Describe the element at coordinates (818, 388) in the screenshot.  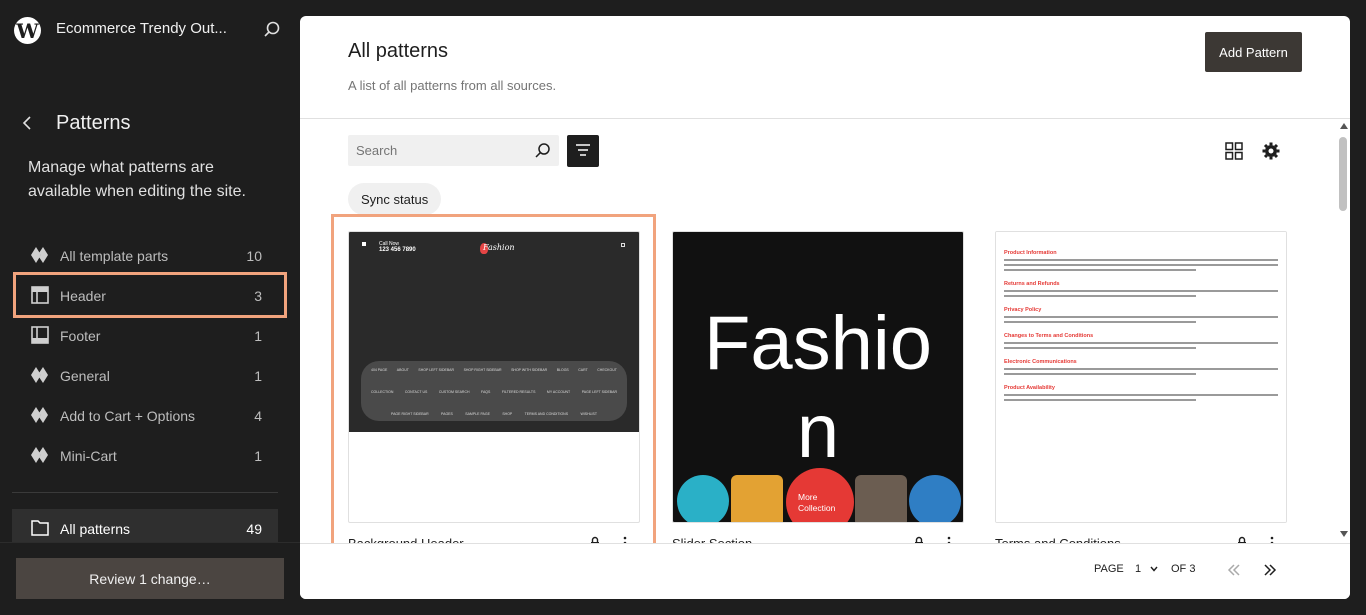
I see `slider-heading: Fashio n` at that location.